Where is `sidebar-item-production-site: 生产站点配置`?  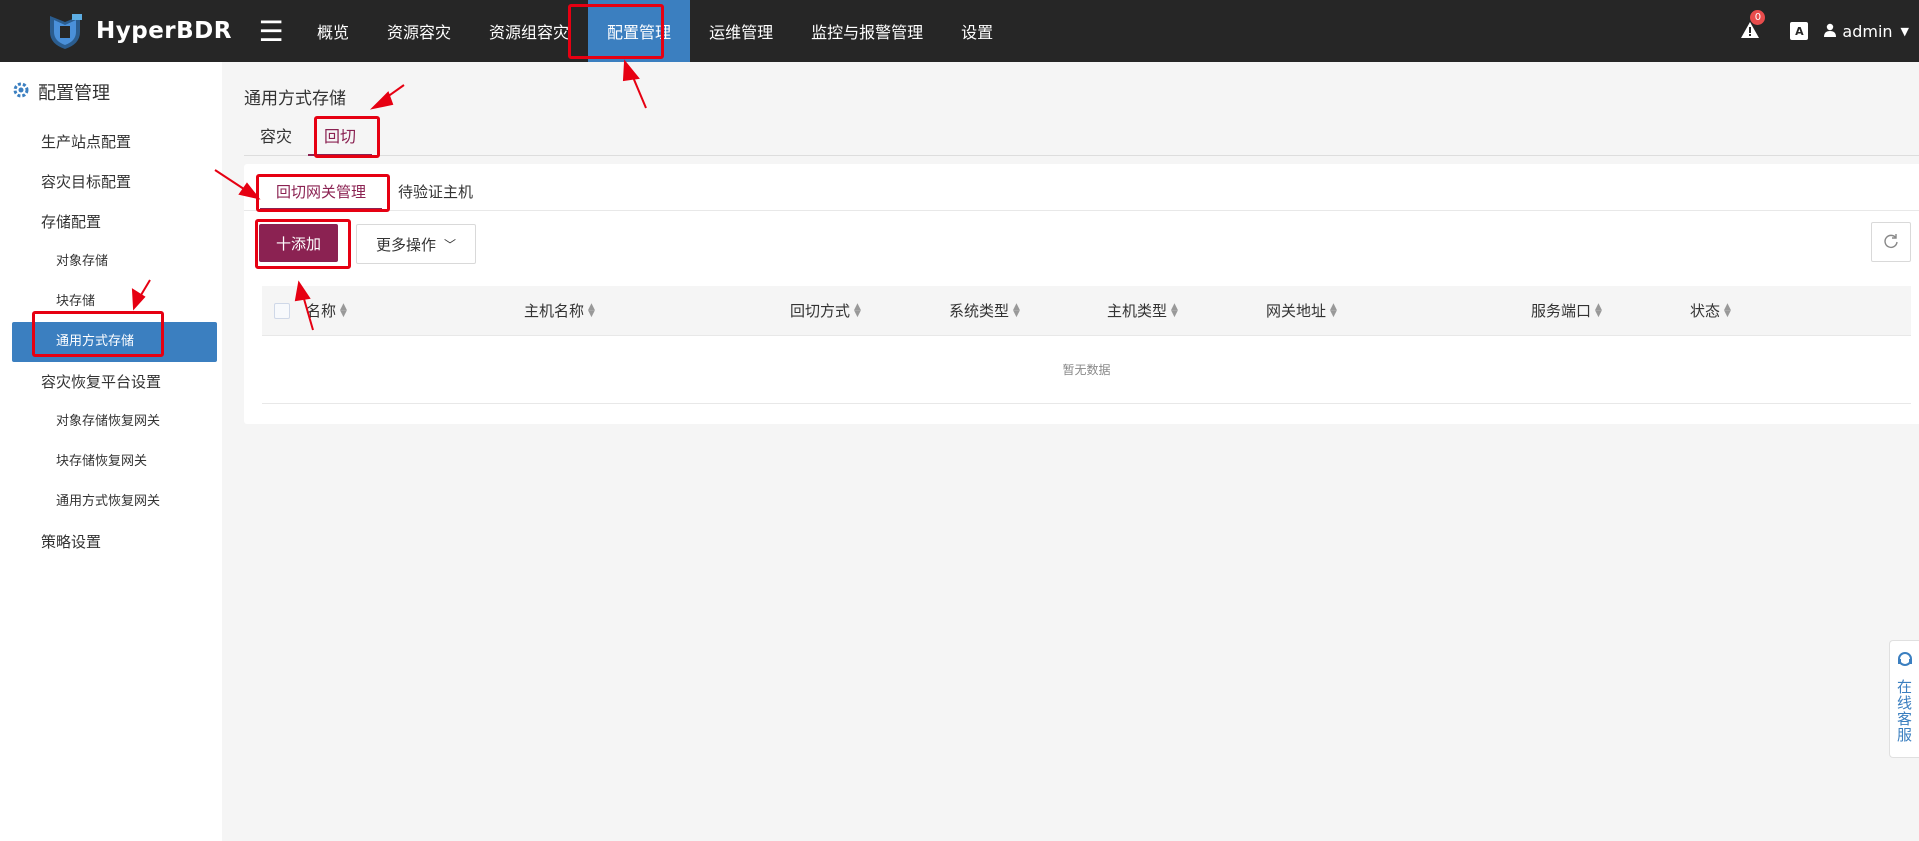 sidebar-item-production-site: 生产站点配置 is located at coordinates (111, 142).